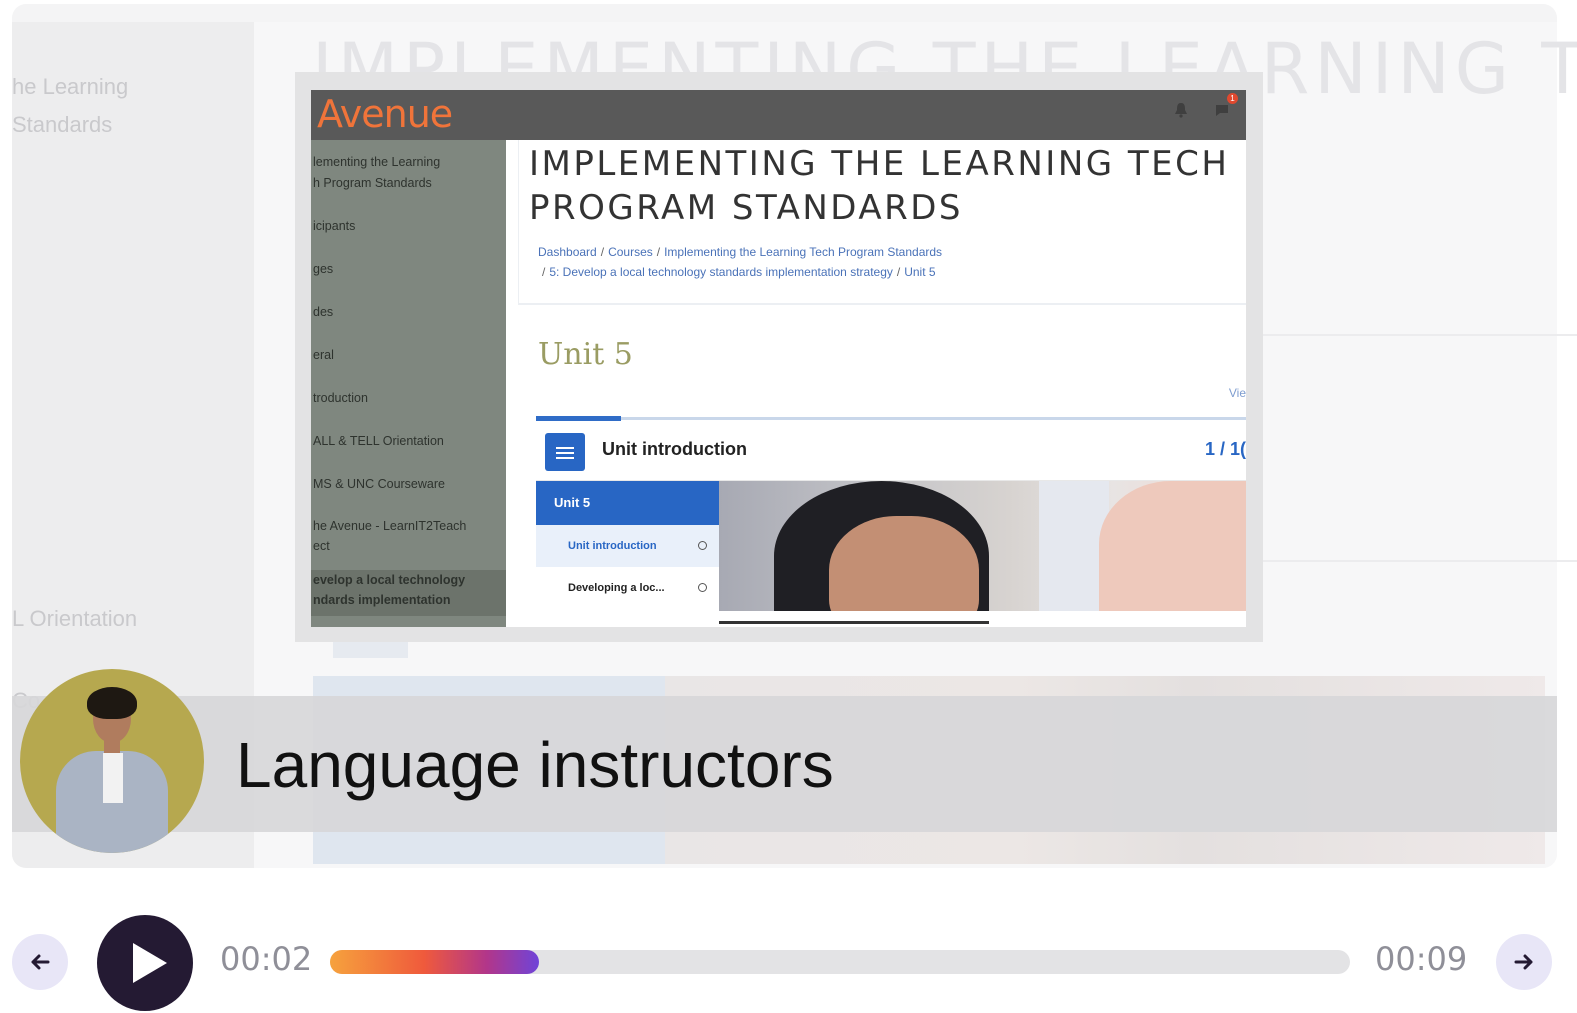 This screenshot has width=1577, height=1013. I want to click on play-icon, so click(150, 963).